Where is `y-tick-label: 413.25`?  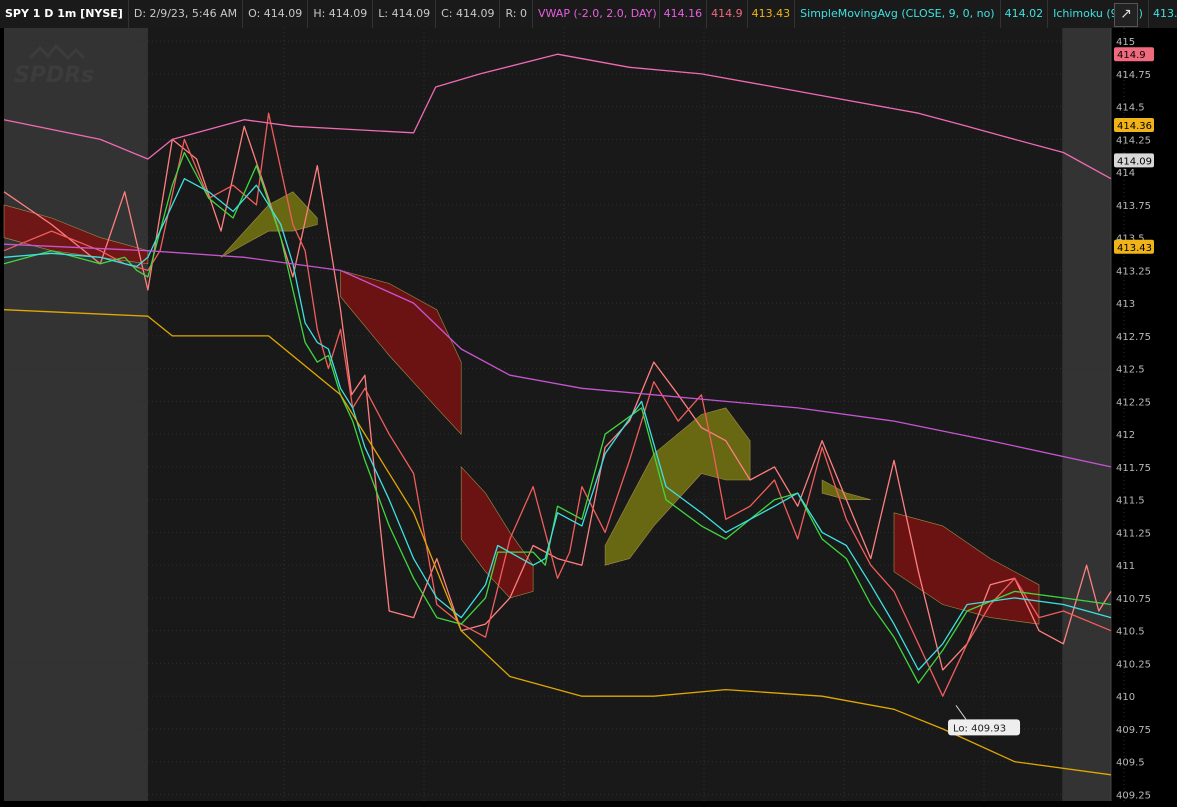 y-tick-label: 413.25 is located at coordinates (1133, 271).